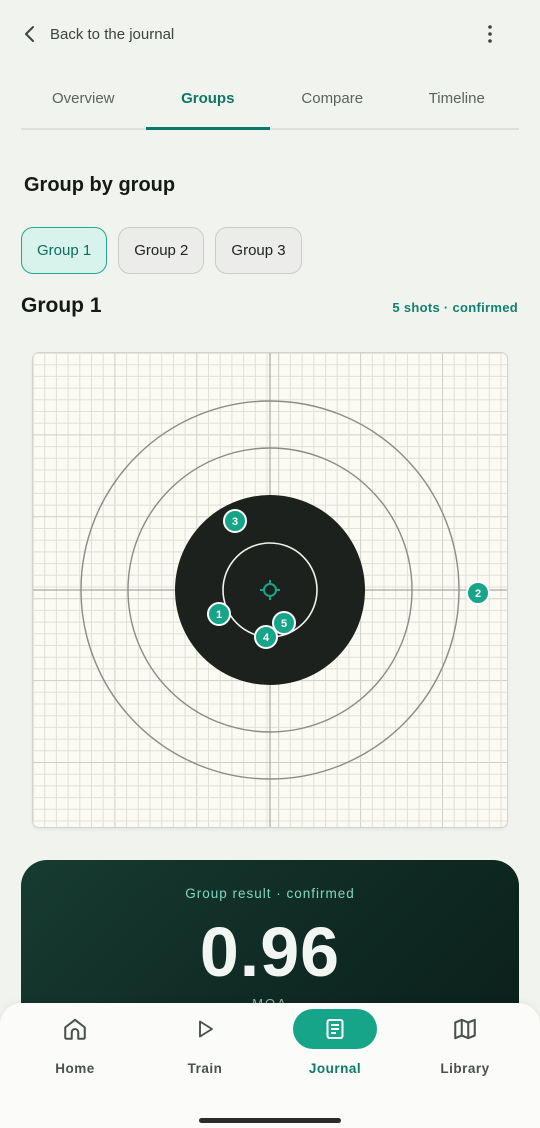 This screenshot has width=540, height=1128. What do you see at coordinates (455, 307) in the screenshot?
I see `group-meta: 5 shots · confirmed` at bounding box center [455, 307].